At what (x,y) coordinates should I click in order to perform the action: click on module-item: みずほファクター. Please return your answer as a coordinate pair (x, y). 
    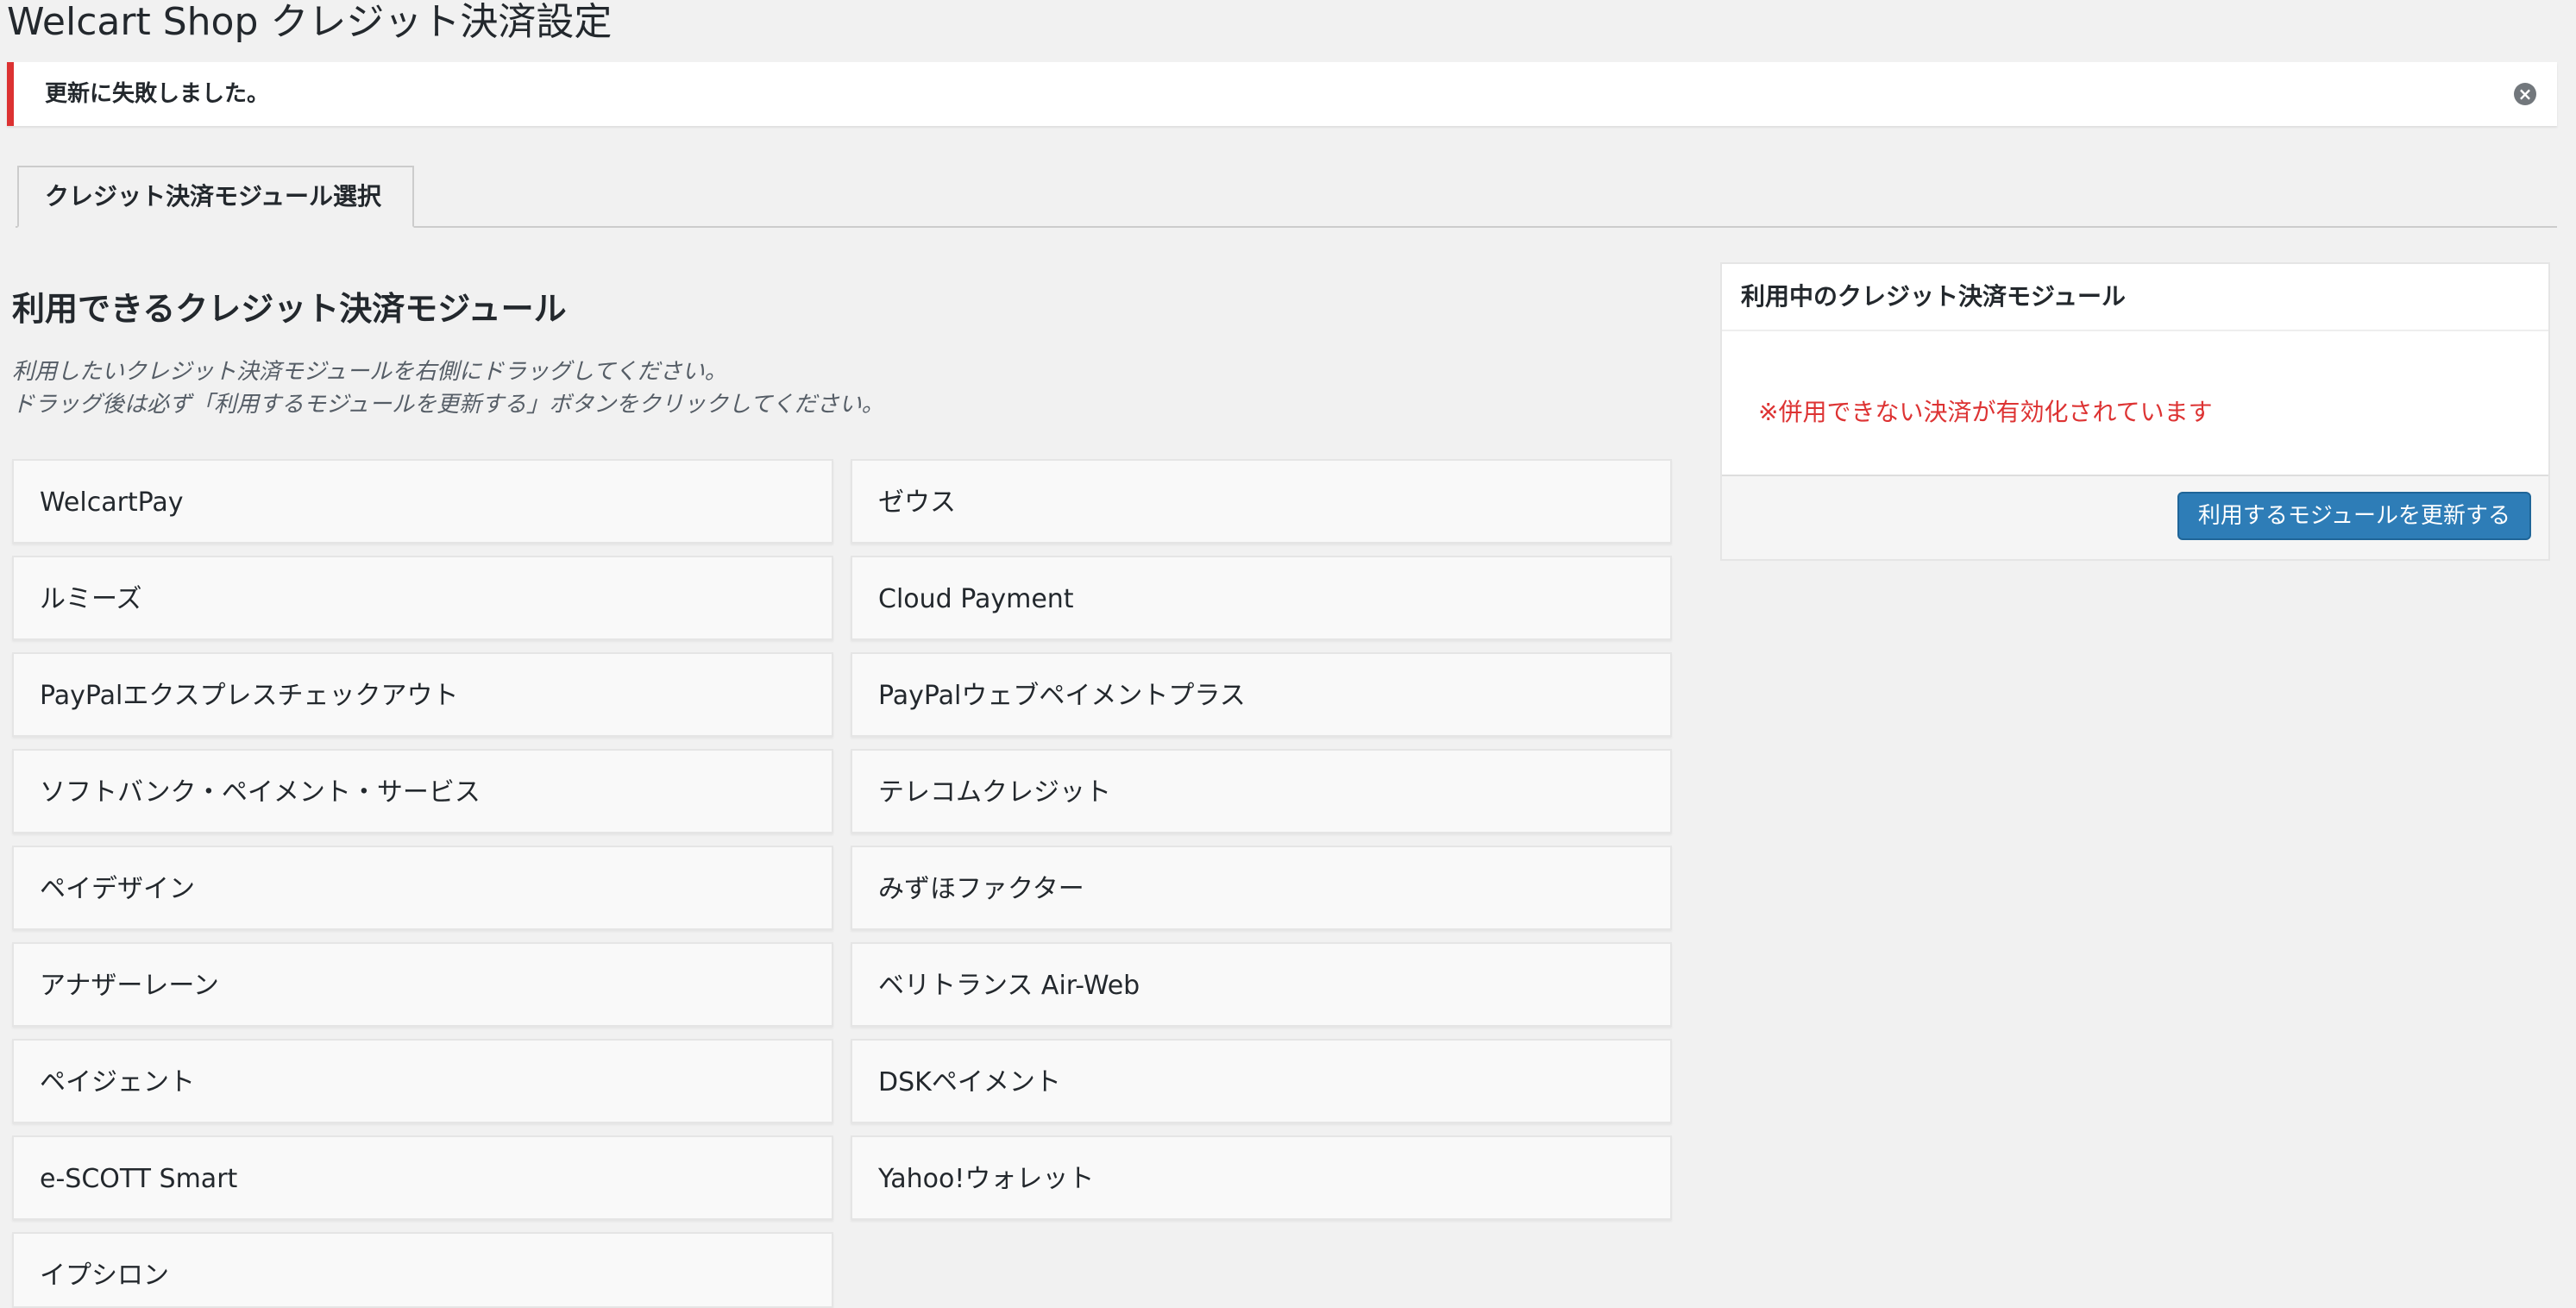
    Looking at the image, I should click on (1261, 888).